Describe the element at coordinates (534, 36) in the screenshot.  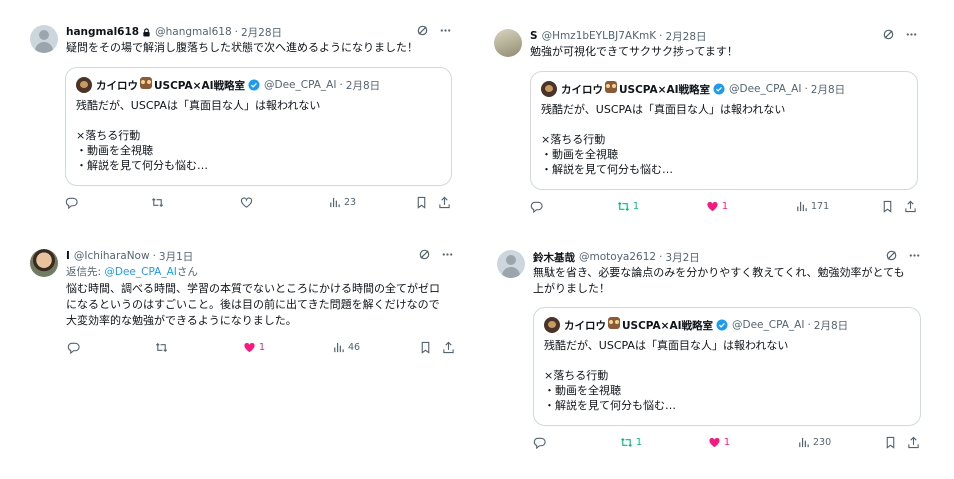
I see `author-name: S` at that location.